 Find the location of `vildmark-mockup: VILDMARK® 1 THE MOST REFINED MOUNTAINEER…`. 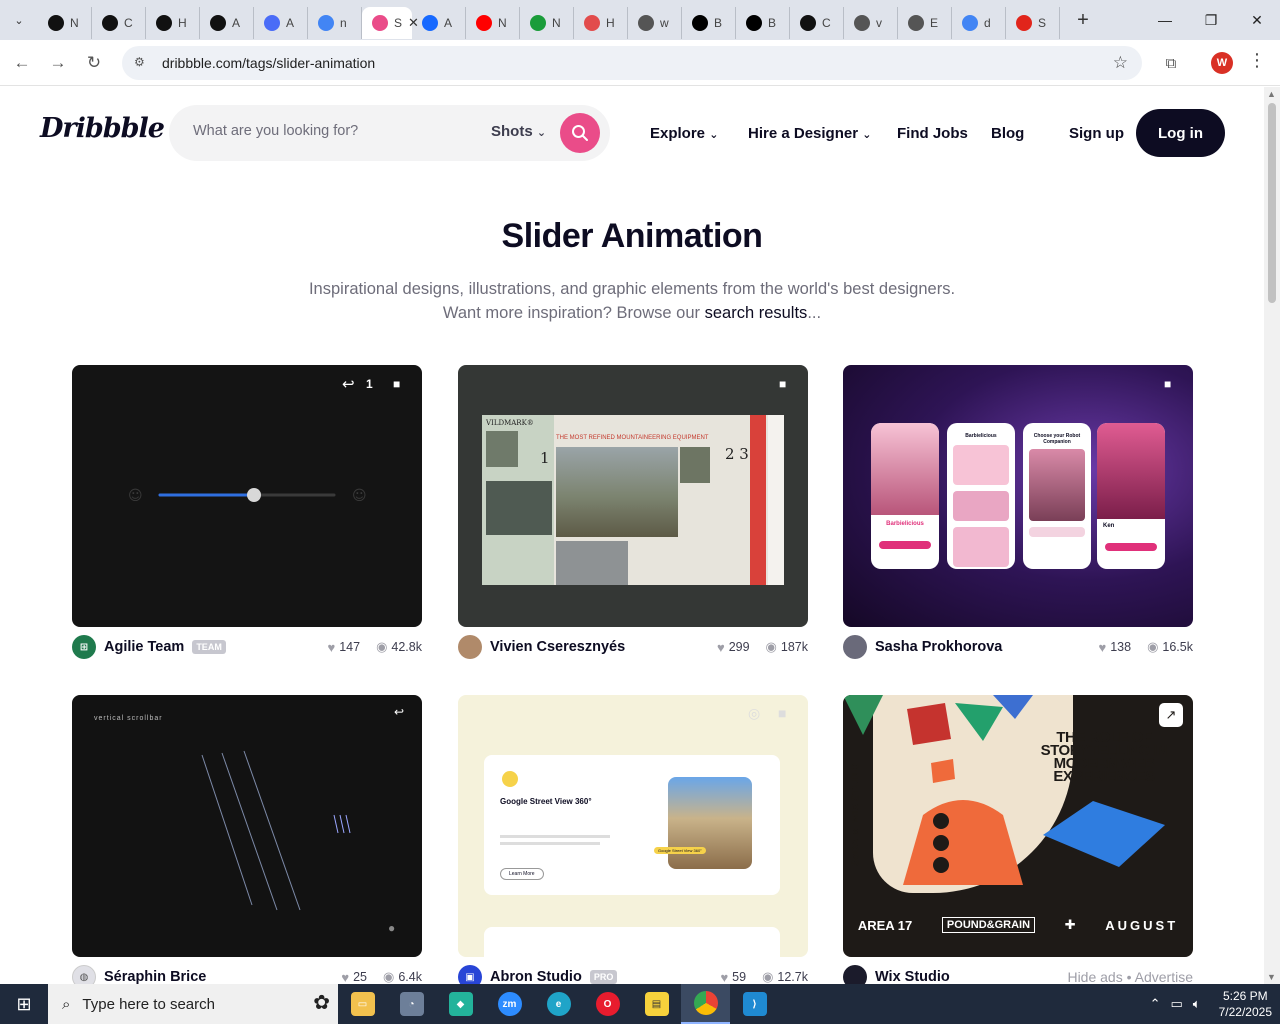

vildmark-mockup: VILDMARK® 1 THE MOST REFINED MOUNTAINEER… is located at coordinates (633, 500).